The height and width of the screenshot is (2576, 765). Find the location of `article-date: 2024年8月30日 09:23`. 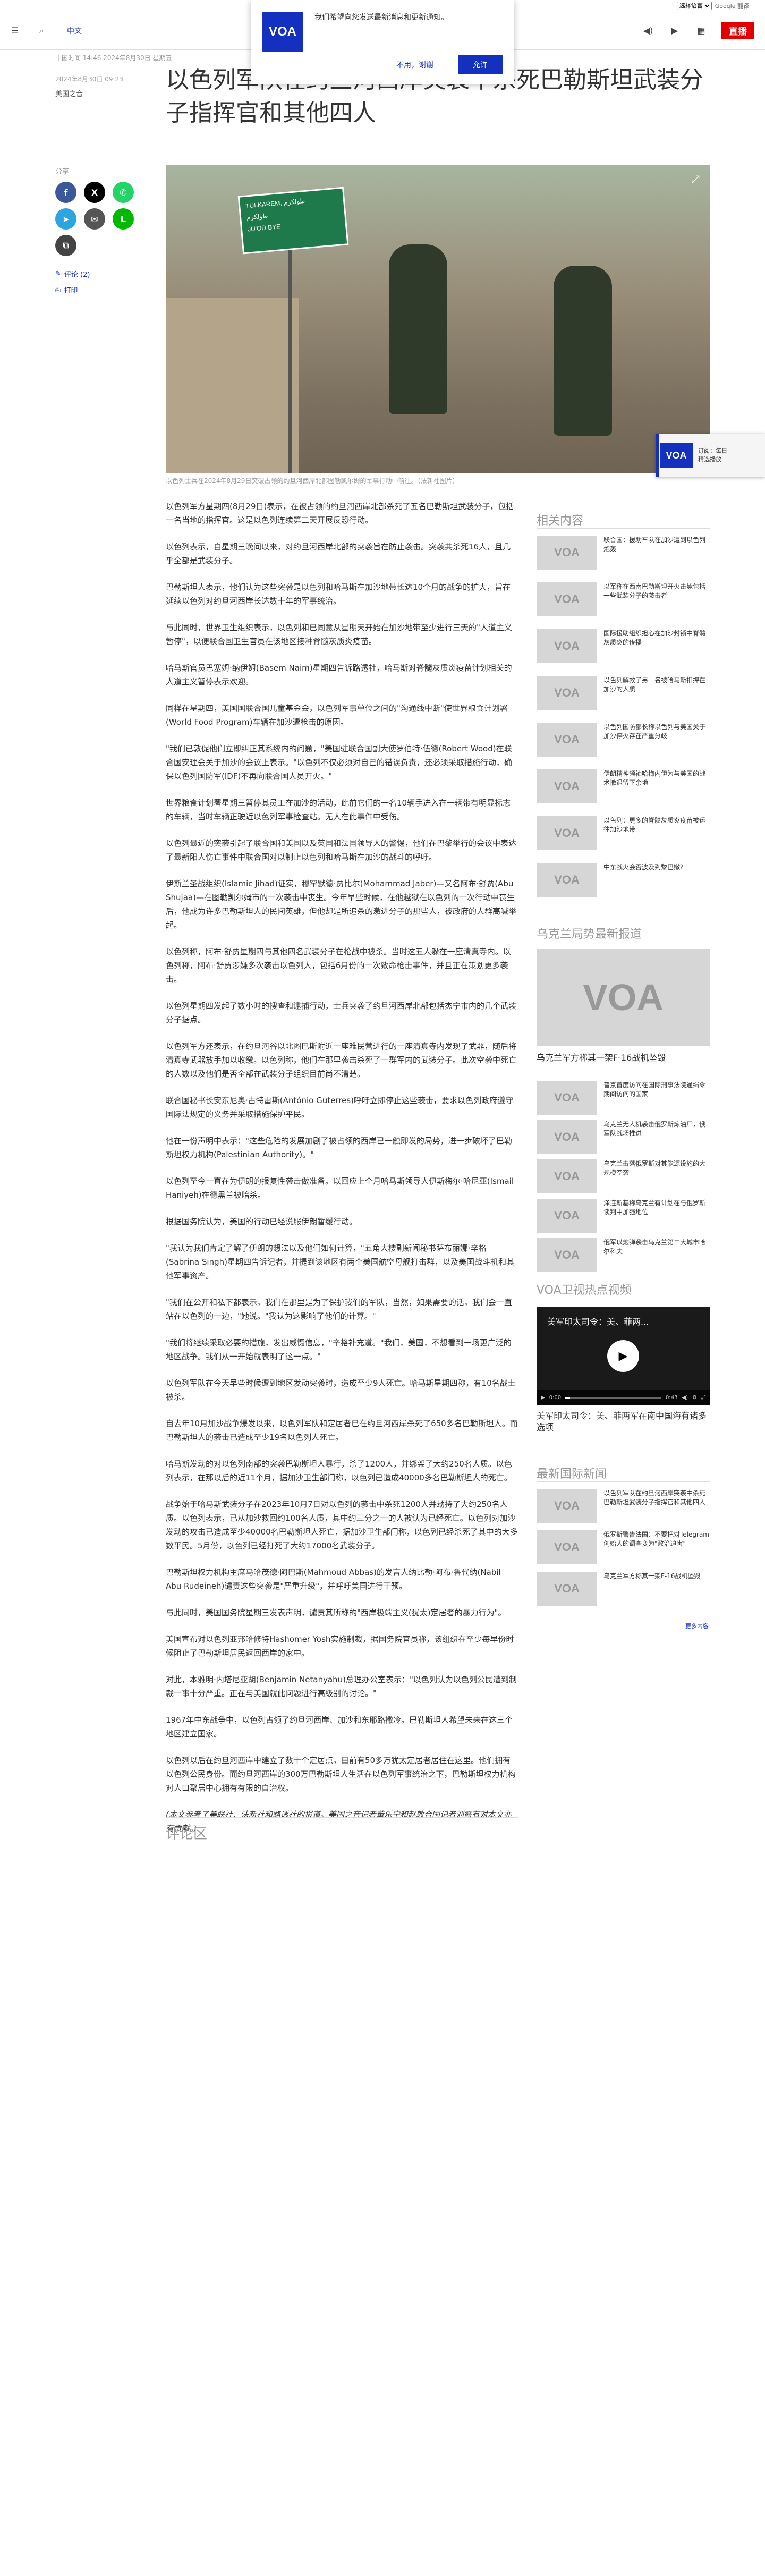

article-date: 2024年8月30日 09:23 is located at coordinates (89, 79).